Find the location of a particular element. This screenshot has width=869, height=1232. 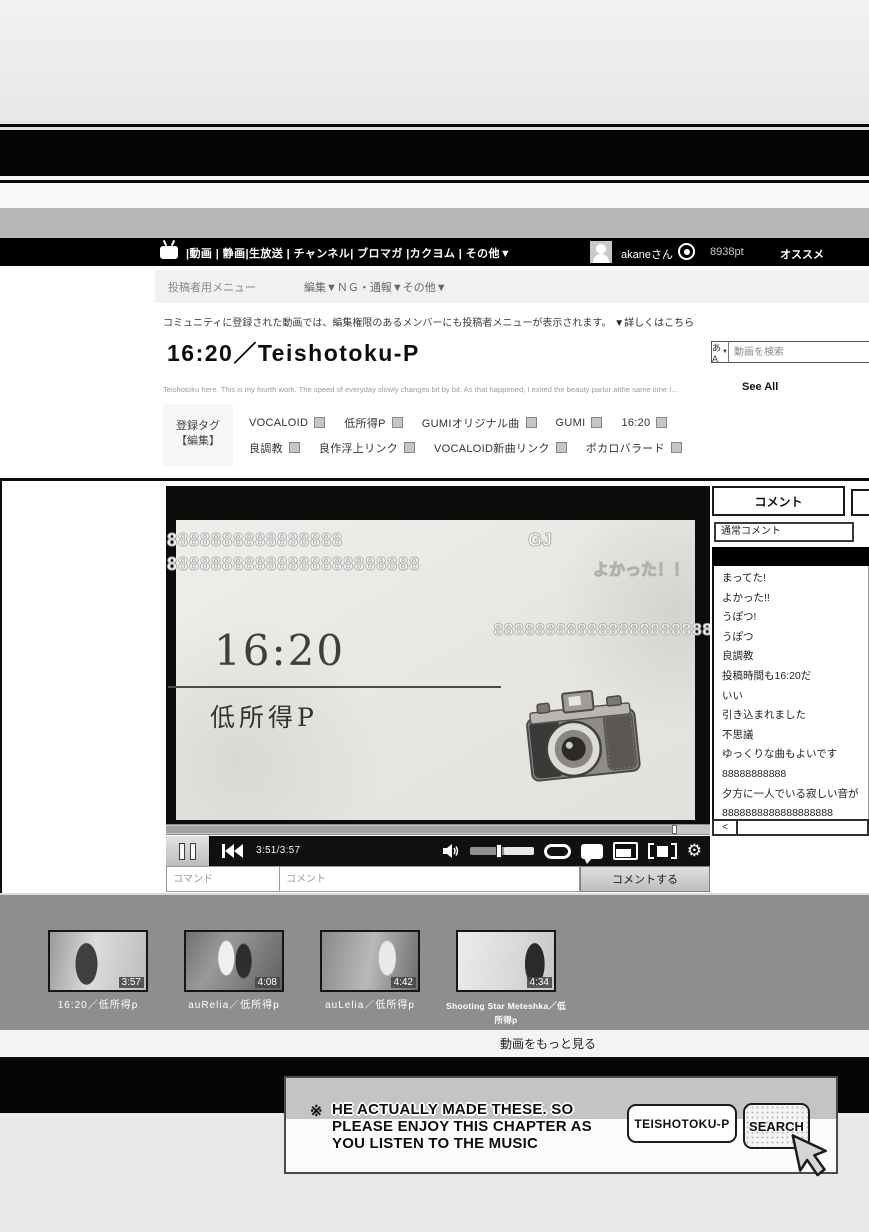

video-duration: 4:08 is located at coordinates (267, 982).